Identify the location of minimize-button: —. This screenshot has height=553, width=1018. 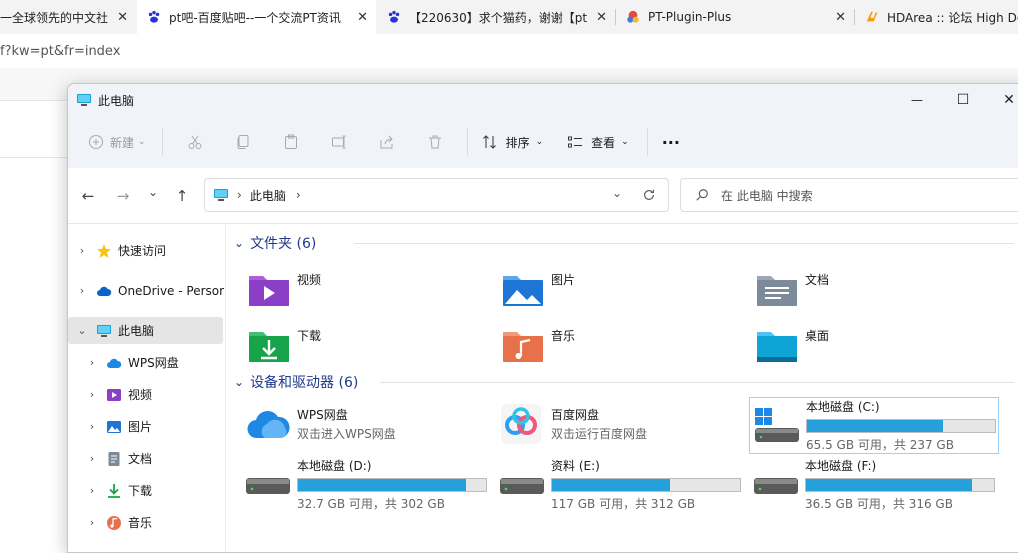
(917, 100).